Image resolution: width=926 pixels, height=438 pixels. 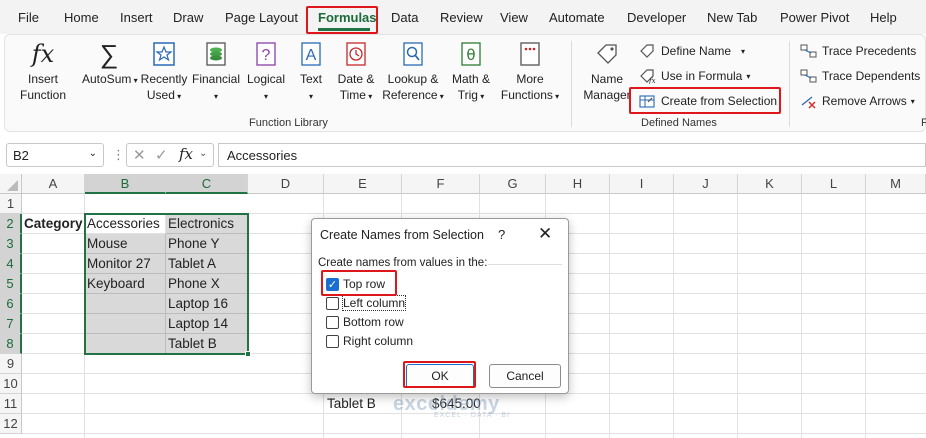 I want to click on svg-text: θ, so click(x=470, y=55).